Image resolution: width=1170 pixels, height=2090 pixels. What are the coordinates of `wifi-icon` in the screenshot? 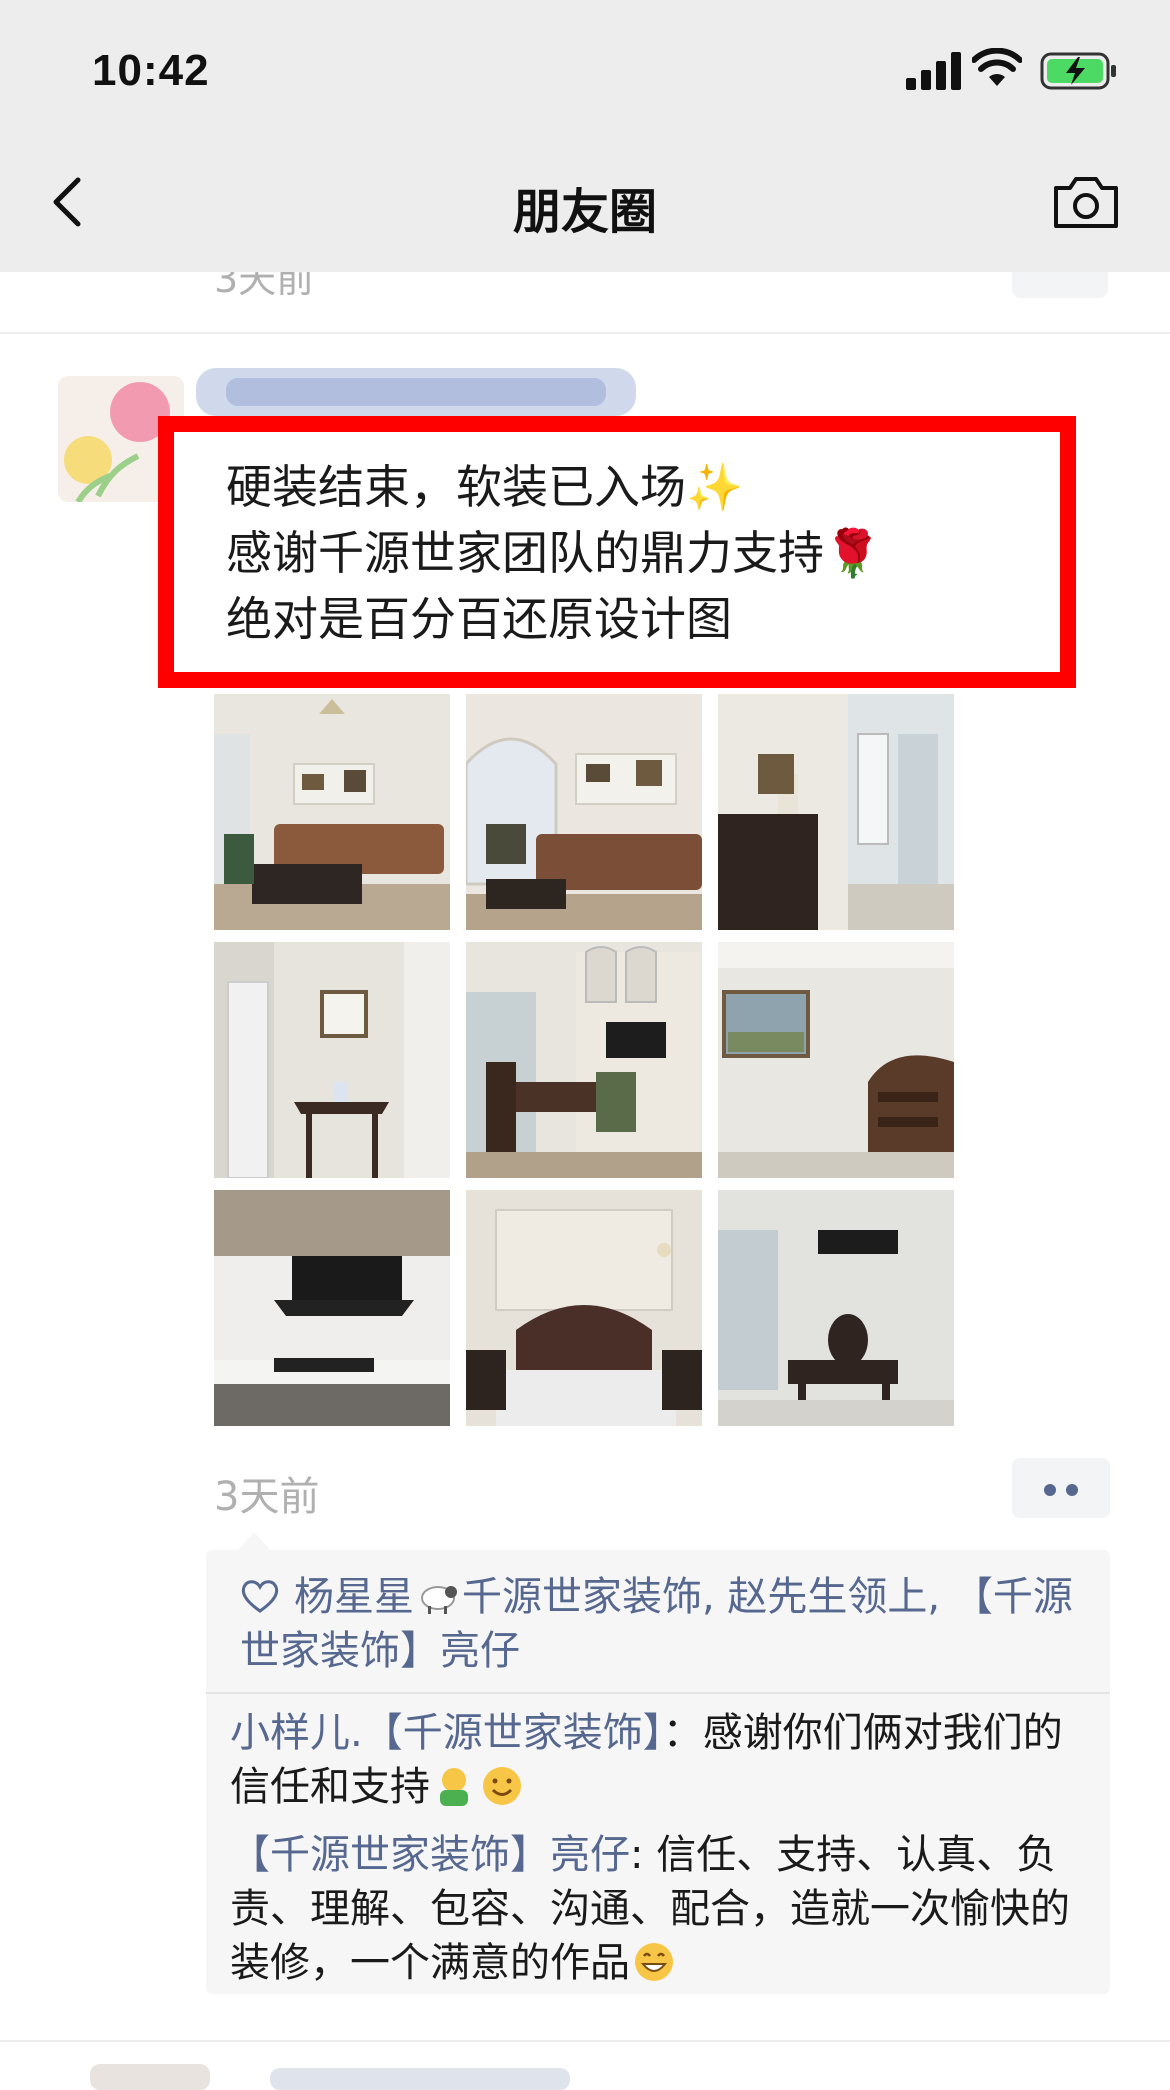 It's located at (997, 67).